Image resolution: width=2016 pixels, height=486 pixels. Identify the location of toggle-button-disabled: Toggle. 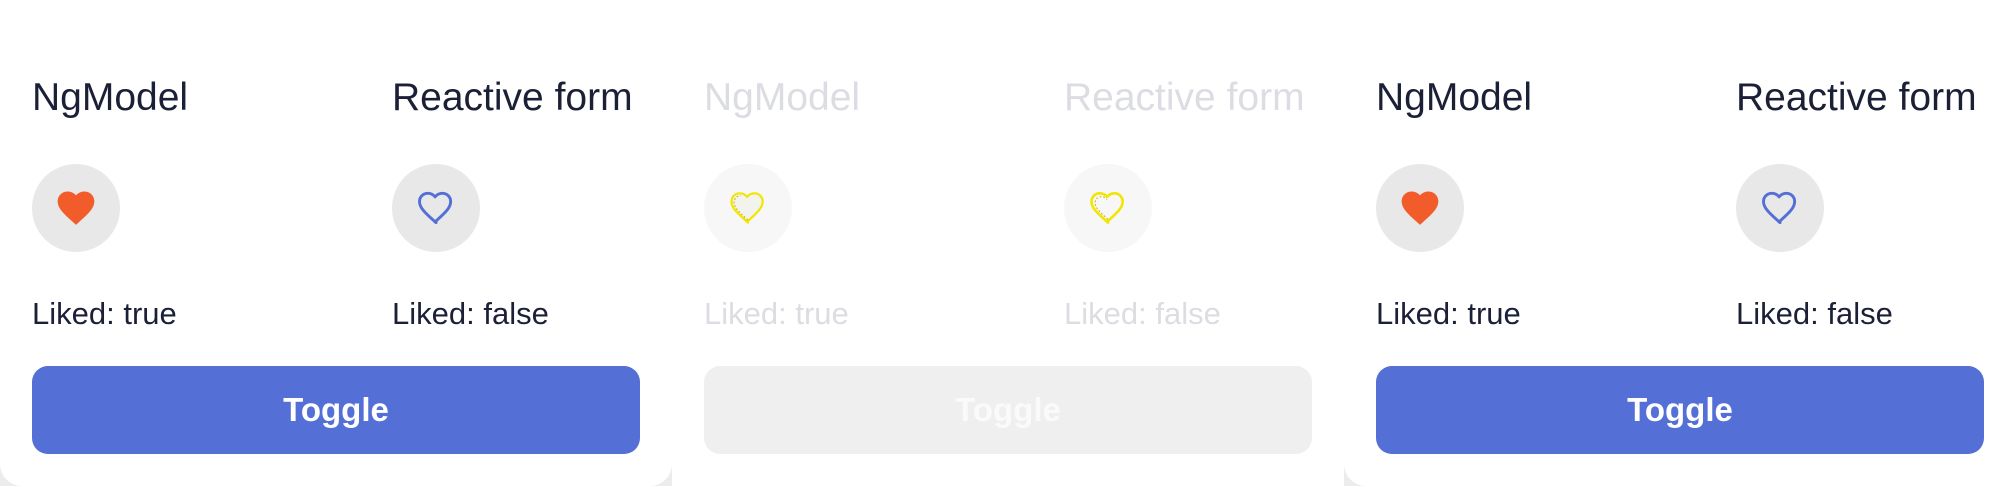
(1008, 410).